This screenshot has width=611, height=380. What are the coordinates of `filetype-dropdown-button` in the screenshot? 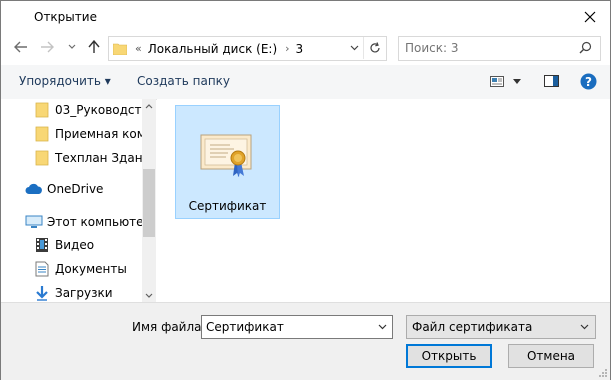 It's located at (584, 327).